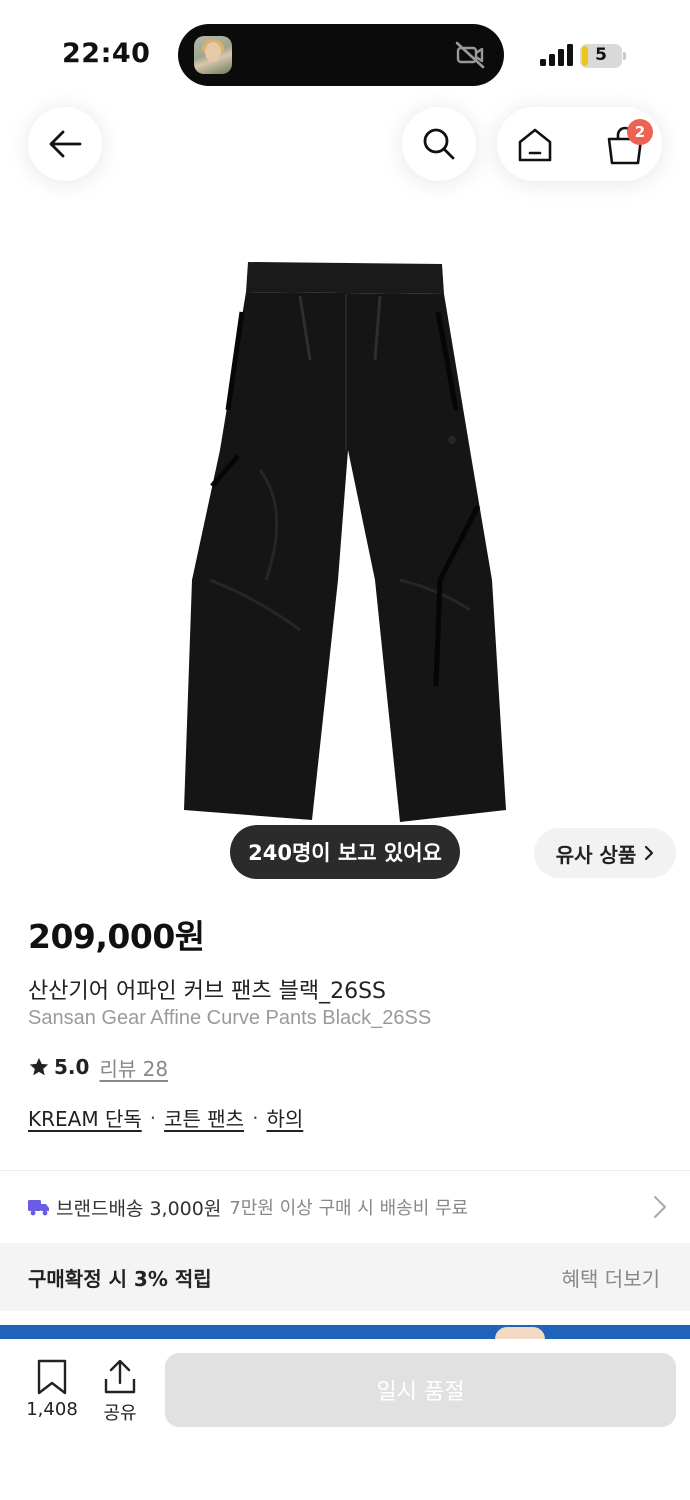 The height and width of the screenshot is (1500, 690). Describe the element at coordinates (204, 1117) in the screenshot. I see `tag-cotton-pants: 코튼 팬츠` at that location.